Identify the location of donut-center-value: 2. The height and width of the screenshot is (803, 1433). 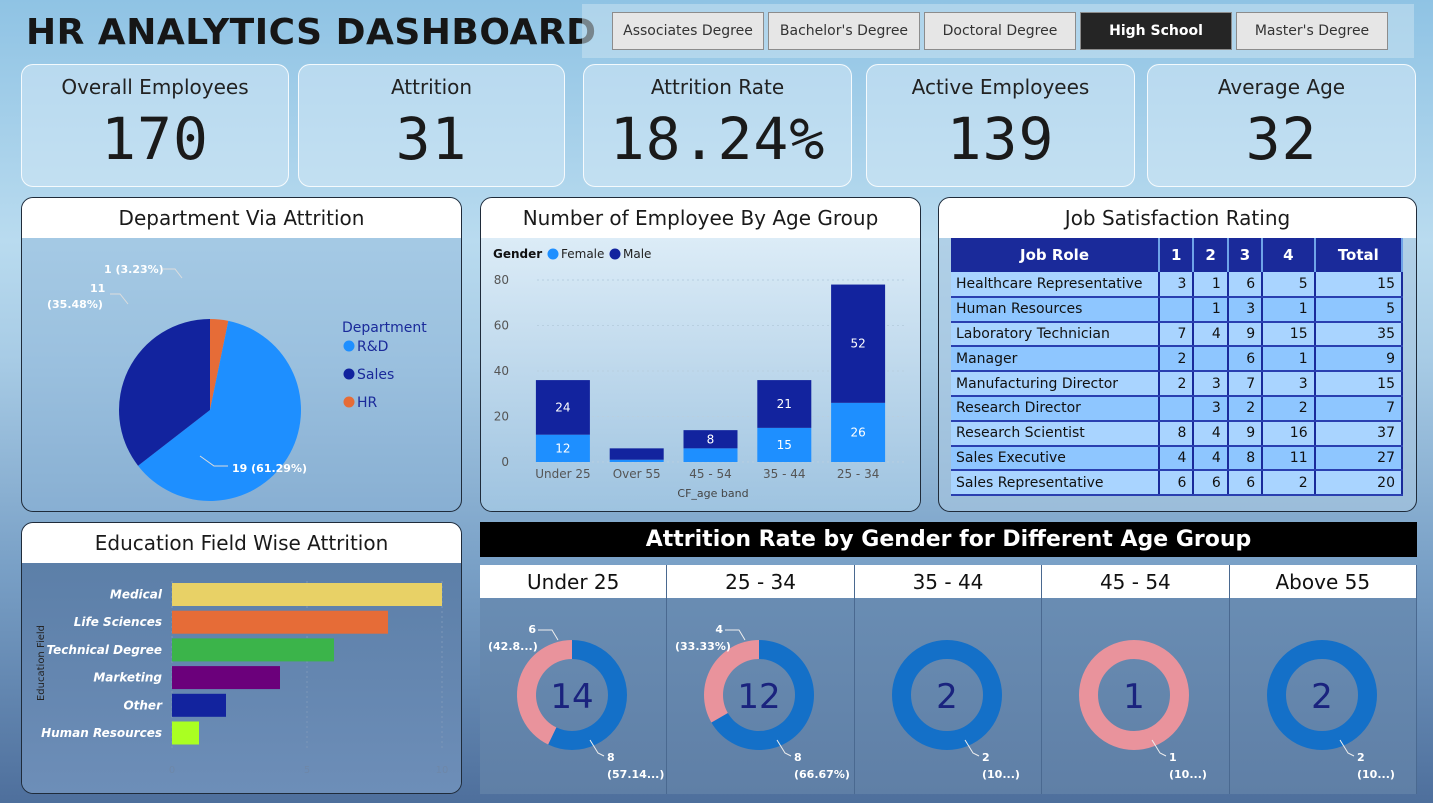
(1322, 697).